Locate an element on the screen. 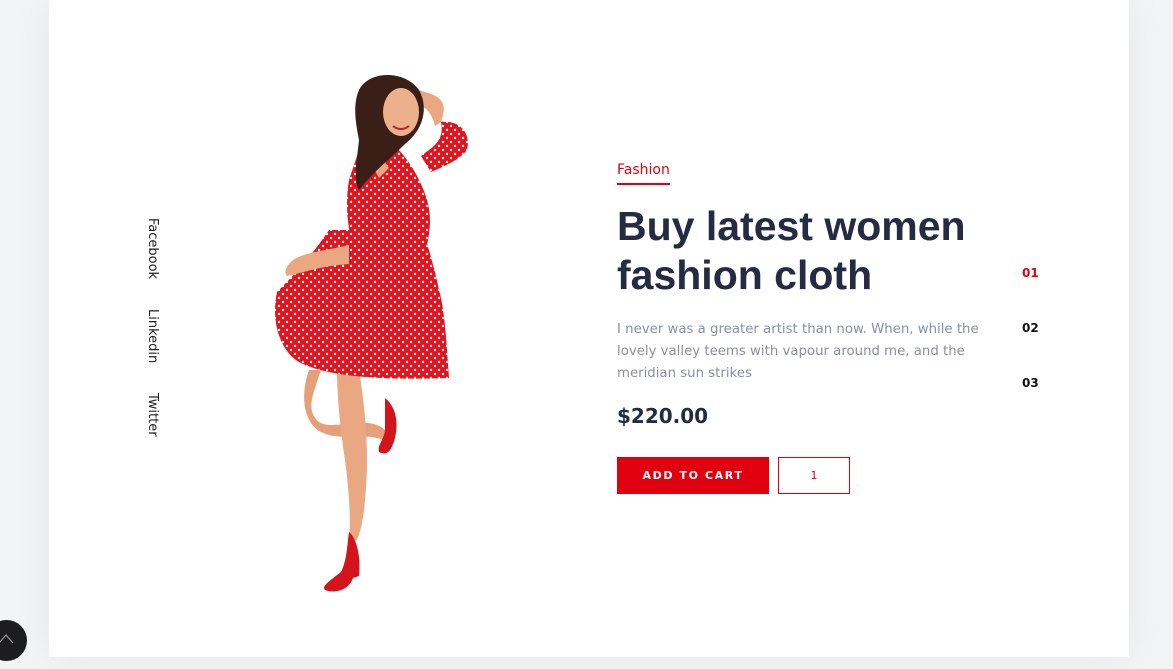  product-title: Buy latest women fashion cloth is located at coordinates (791, 250).